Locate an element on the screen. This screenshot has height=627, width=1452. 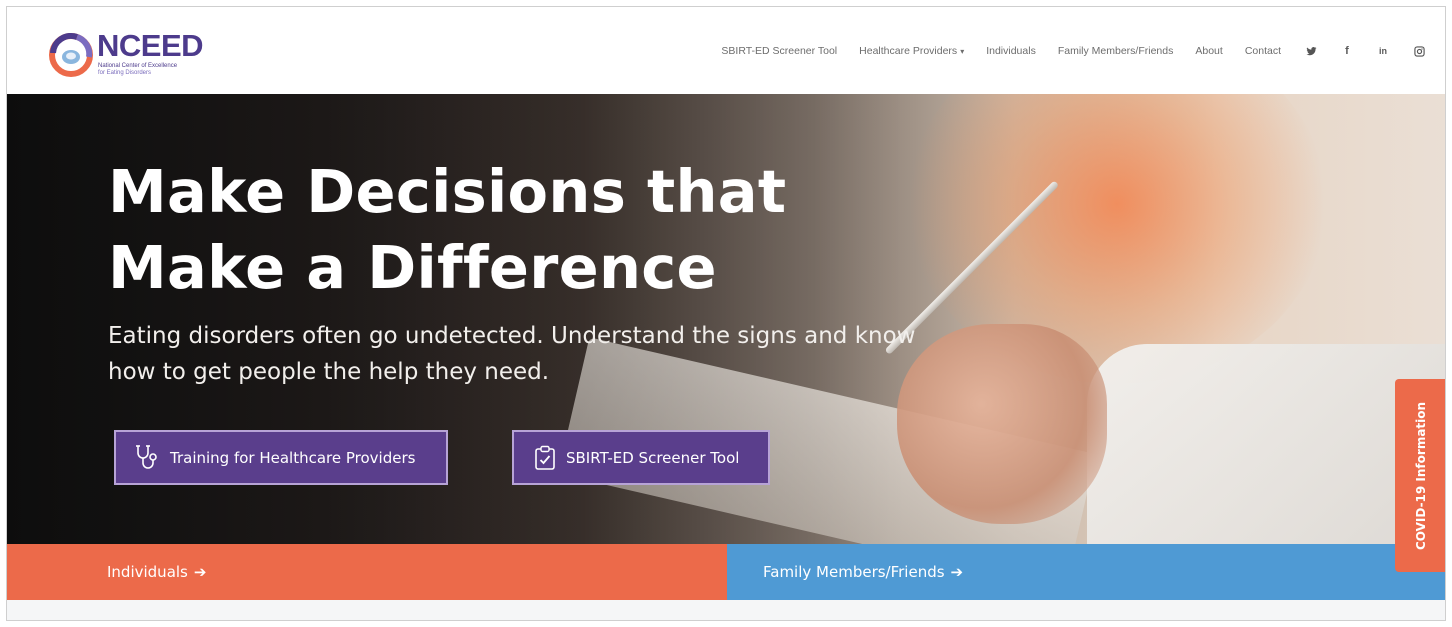
twitter-icon is located at coordinates (1311, 51).